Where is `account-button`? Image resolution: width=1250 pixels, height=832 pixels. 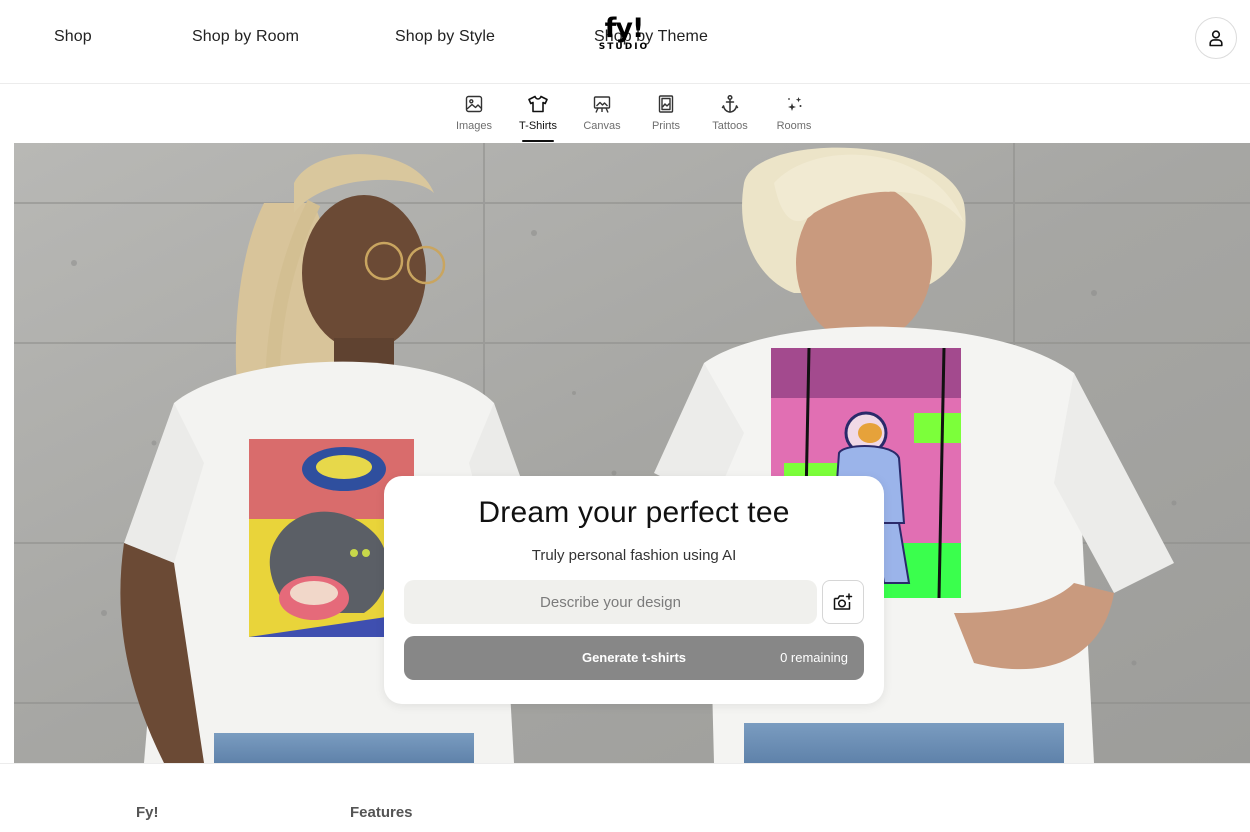 account-button is located at coordinates (1216, 38).